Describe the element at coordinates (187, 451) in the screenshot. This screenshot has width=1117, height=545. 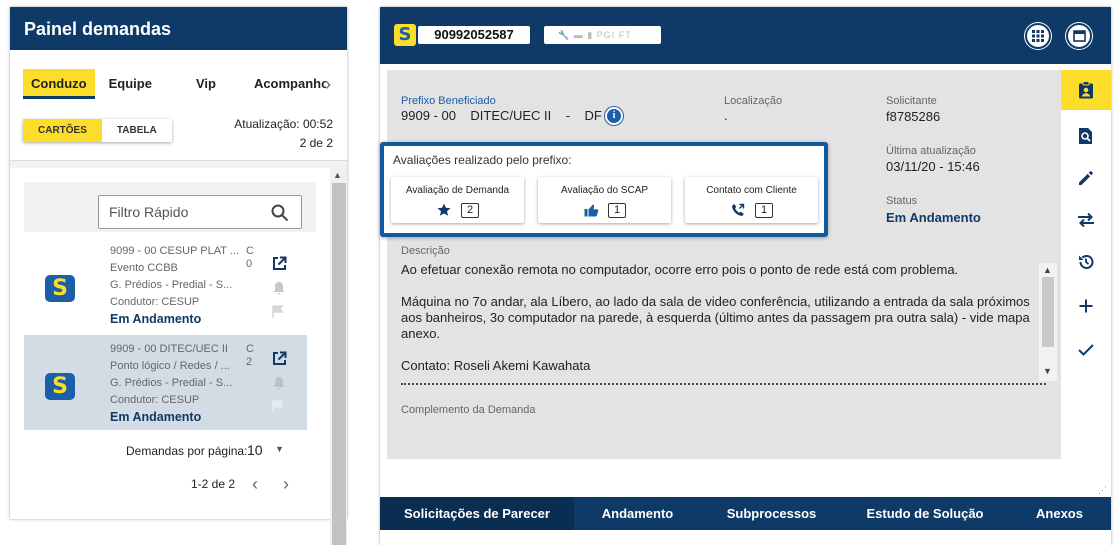
I see `per-page-label: Demandas por página:` at that location.